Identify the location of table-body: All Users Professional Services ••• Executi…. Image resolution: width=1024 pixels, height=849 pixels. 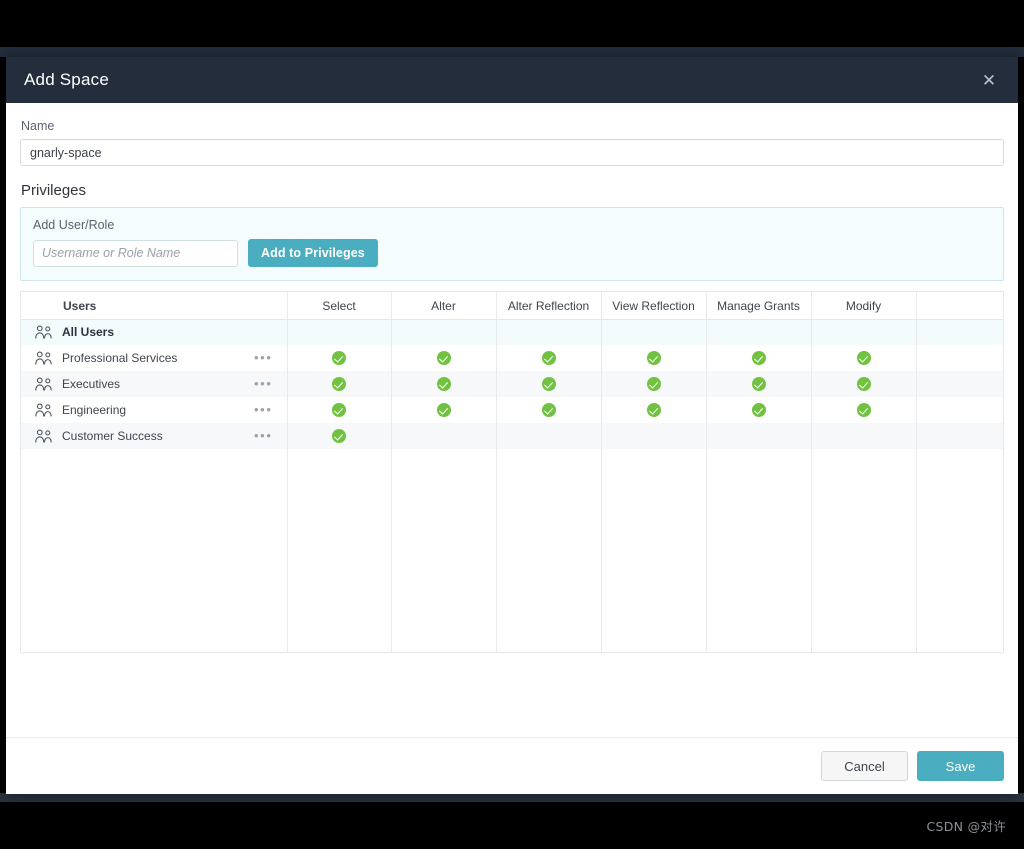
(512, 384).